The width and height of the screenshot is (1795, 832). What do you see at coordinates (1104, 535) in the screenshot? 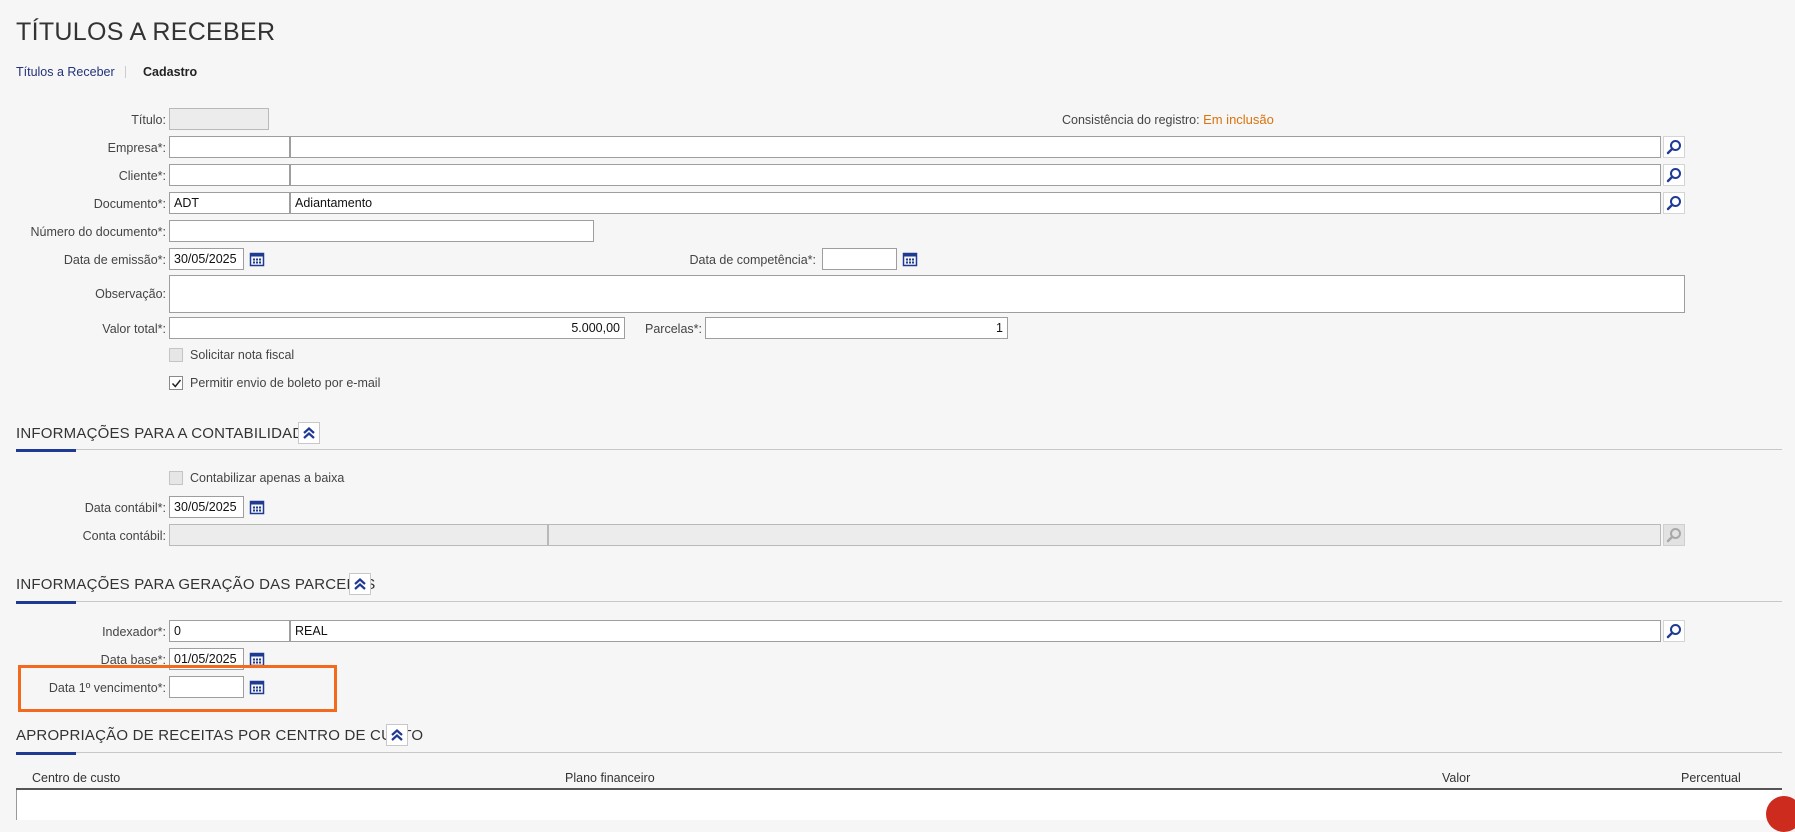
I see `conta-contabil-name-field` at bounding box center [1104, 535].